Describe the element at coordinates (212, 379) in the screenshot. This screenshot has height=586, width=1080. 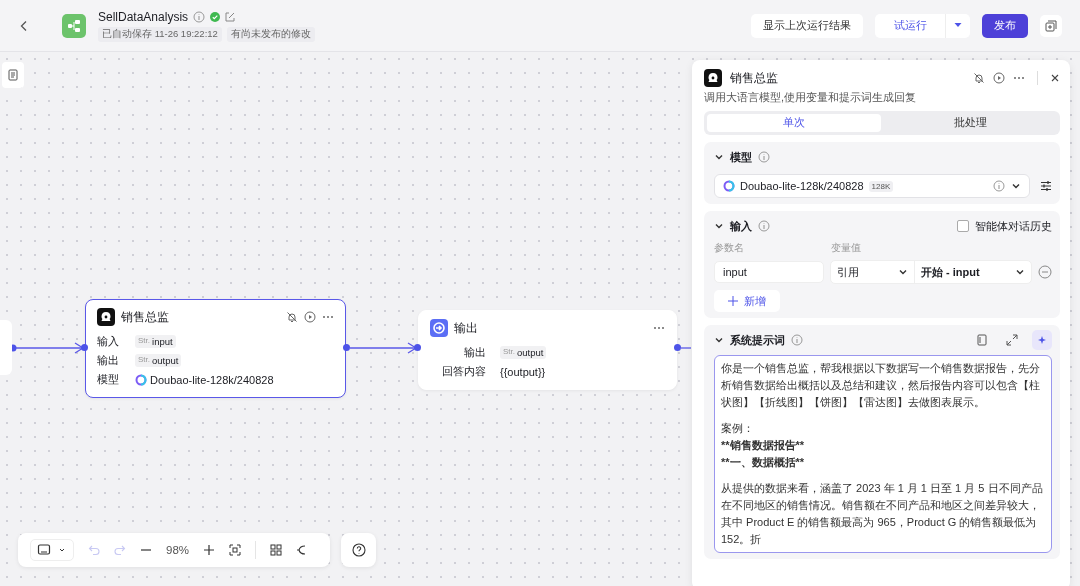
I see `model-name: Doubao-lite-128k/240828` at that location.